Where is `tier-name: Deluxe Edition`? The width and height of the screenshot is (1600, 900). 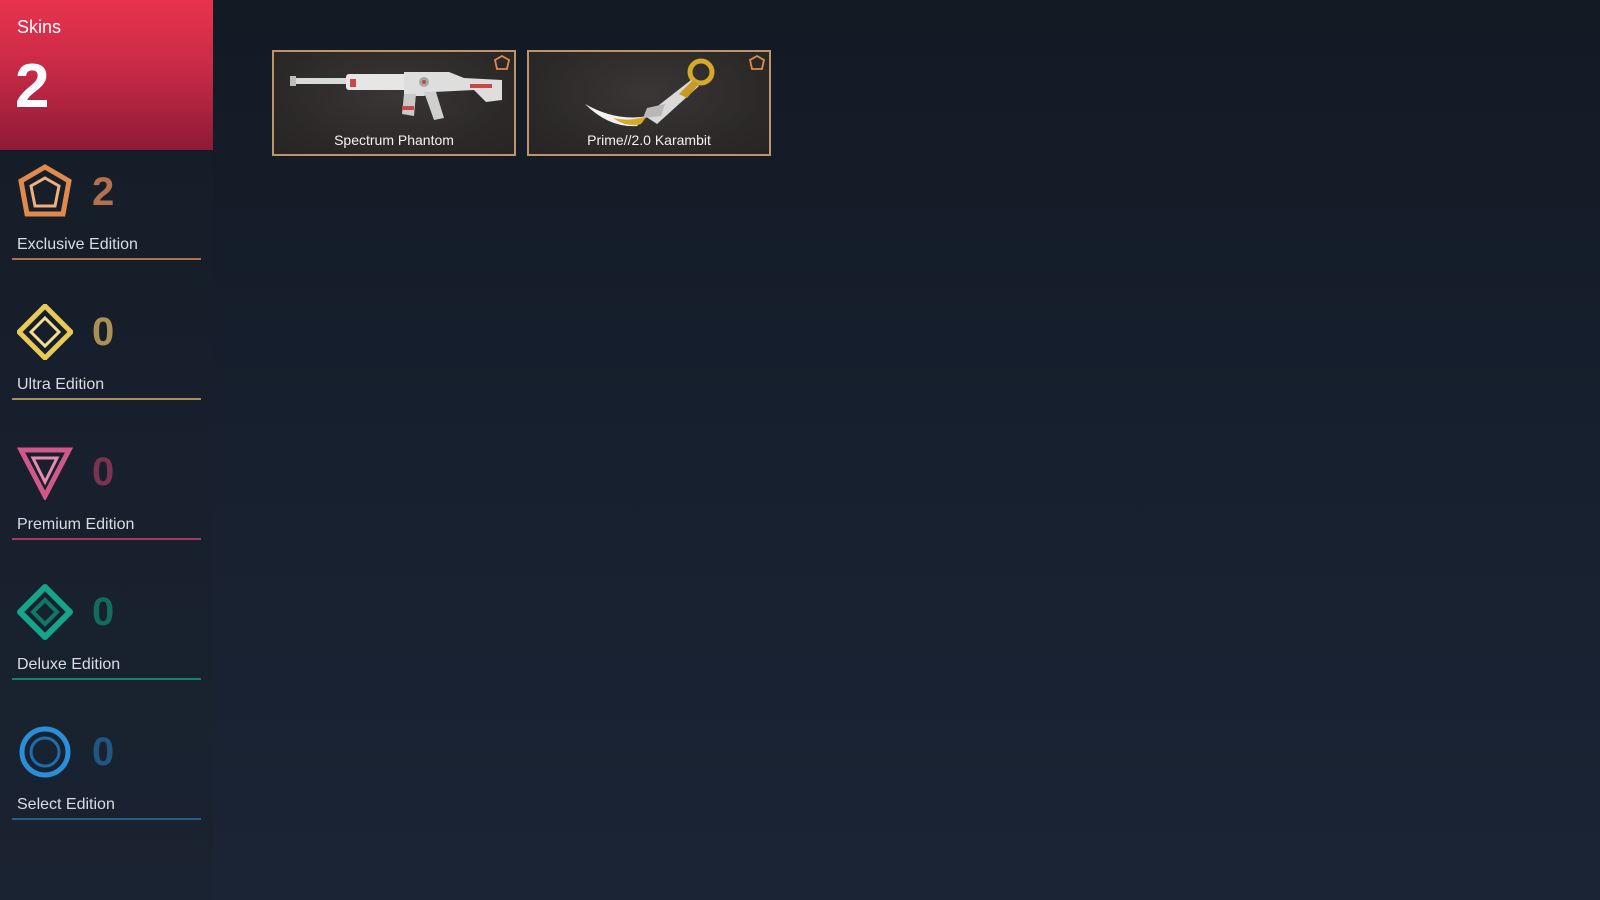 tier-name: Deluxe Edition is located at coordinates (69, 664).